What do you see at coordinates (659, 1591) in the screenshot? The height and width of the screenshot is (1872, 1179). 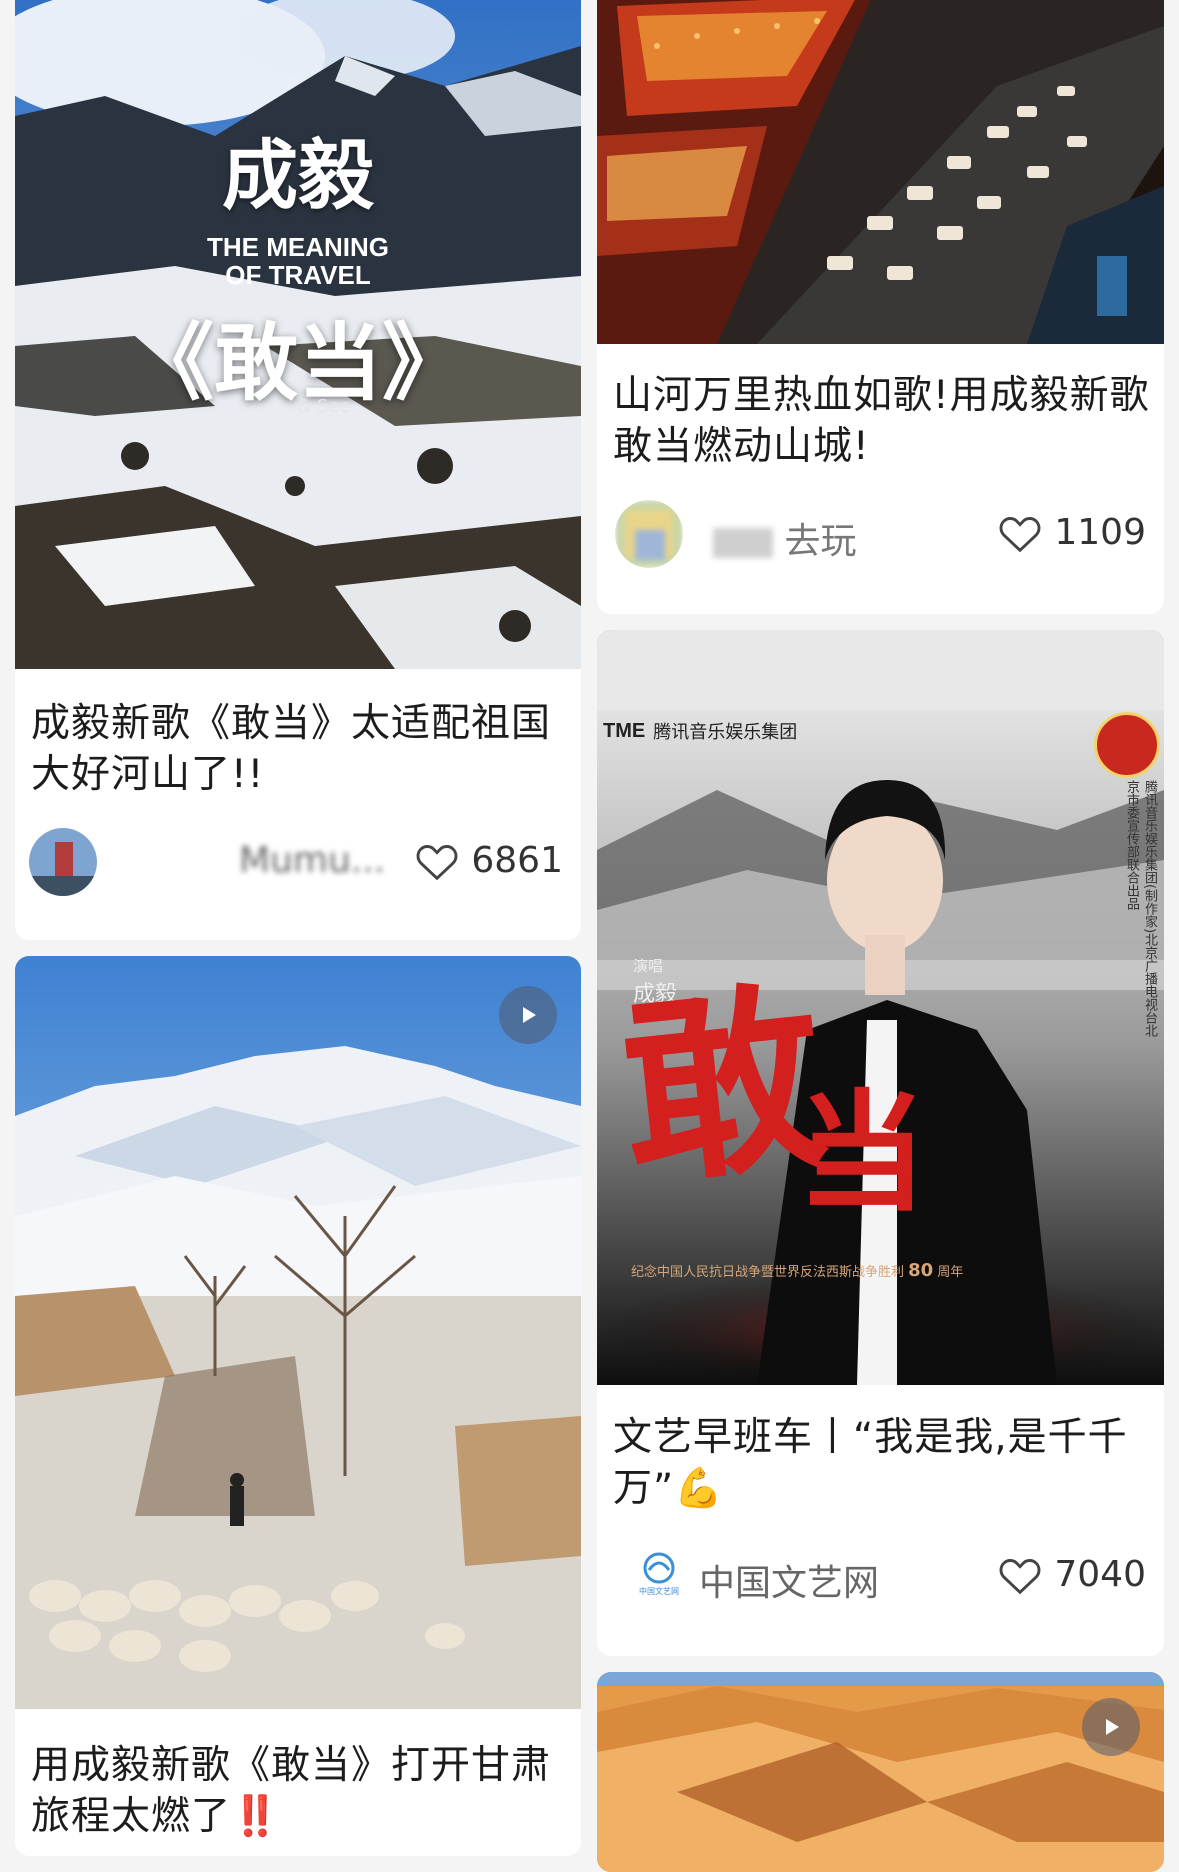 I see `avatar-caption: 中国文艺网` at bounding box center [659, 1591].